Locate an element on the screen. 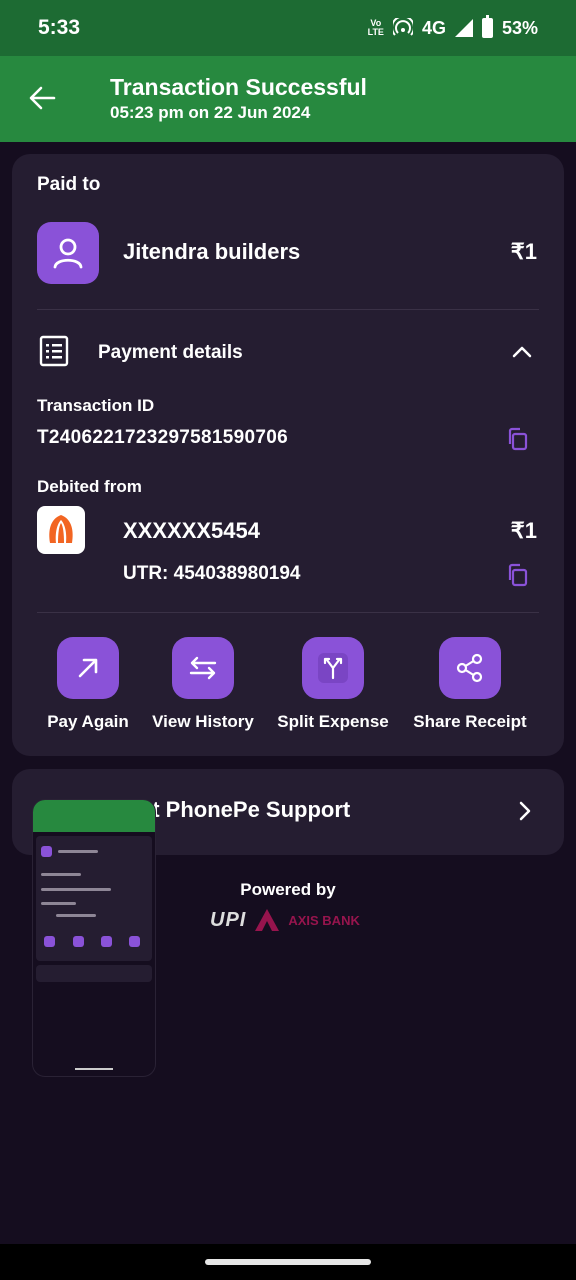 This screenshot has width=576, height=1280. axis-bank-icon is located at coordinates (267, 920).